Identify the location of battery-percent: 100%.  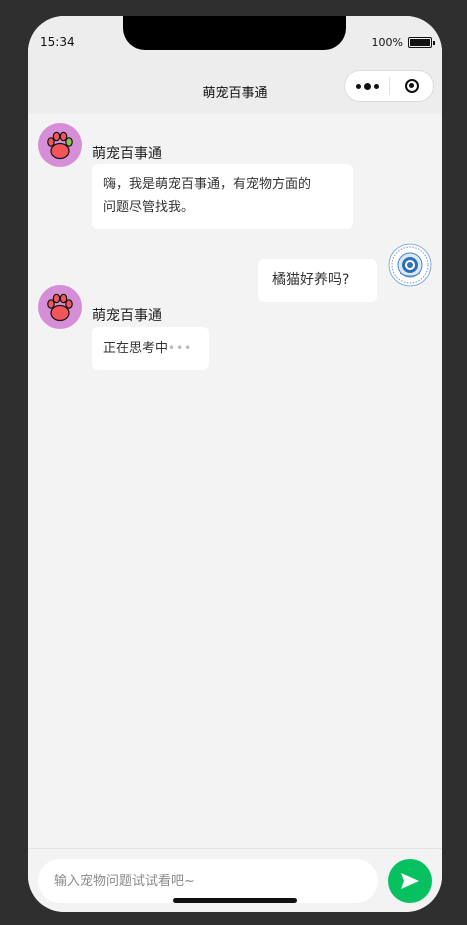
(387, 42).